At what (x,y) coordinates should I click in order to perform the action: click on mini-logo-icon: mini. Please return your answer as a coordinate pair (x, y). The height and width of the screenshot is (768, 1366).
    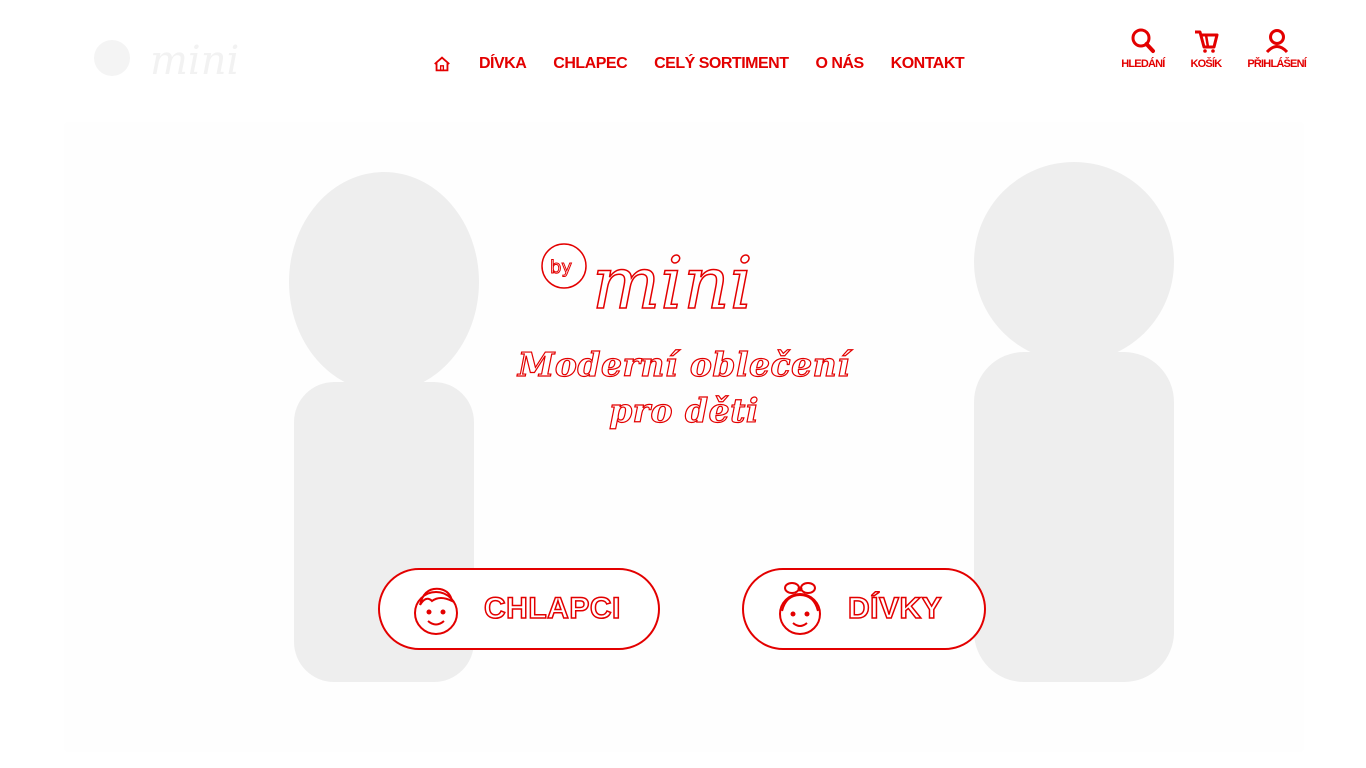
    Looking at the image, I should click on (166, 61).